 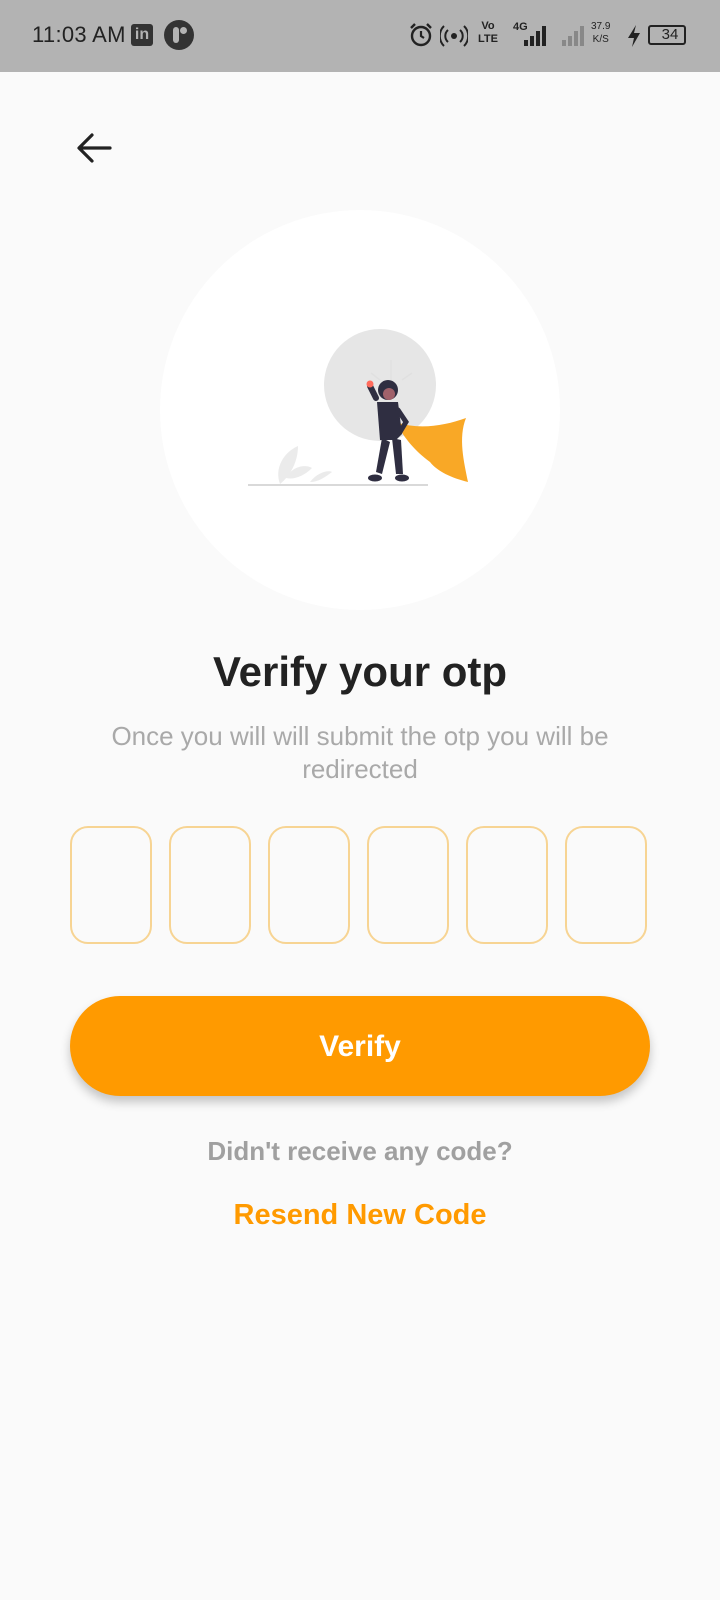 What do you see at coordinates (179, 35) in the screenshot?
I see `app-icon` at bounding box center [179, 35].